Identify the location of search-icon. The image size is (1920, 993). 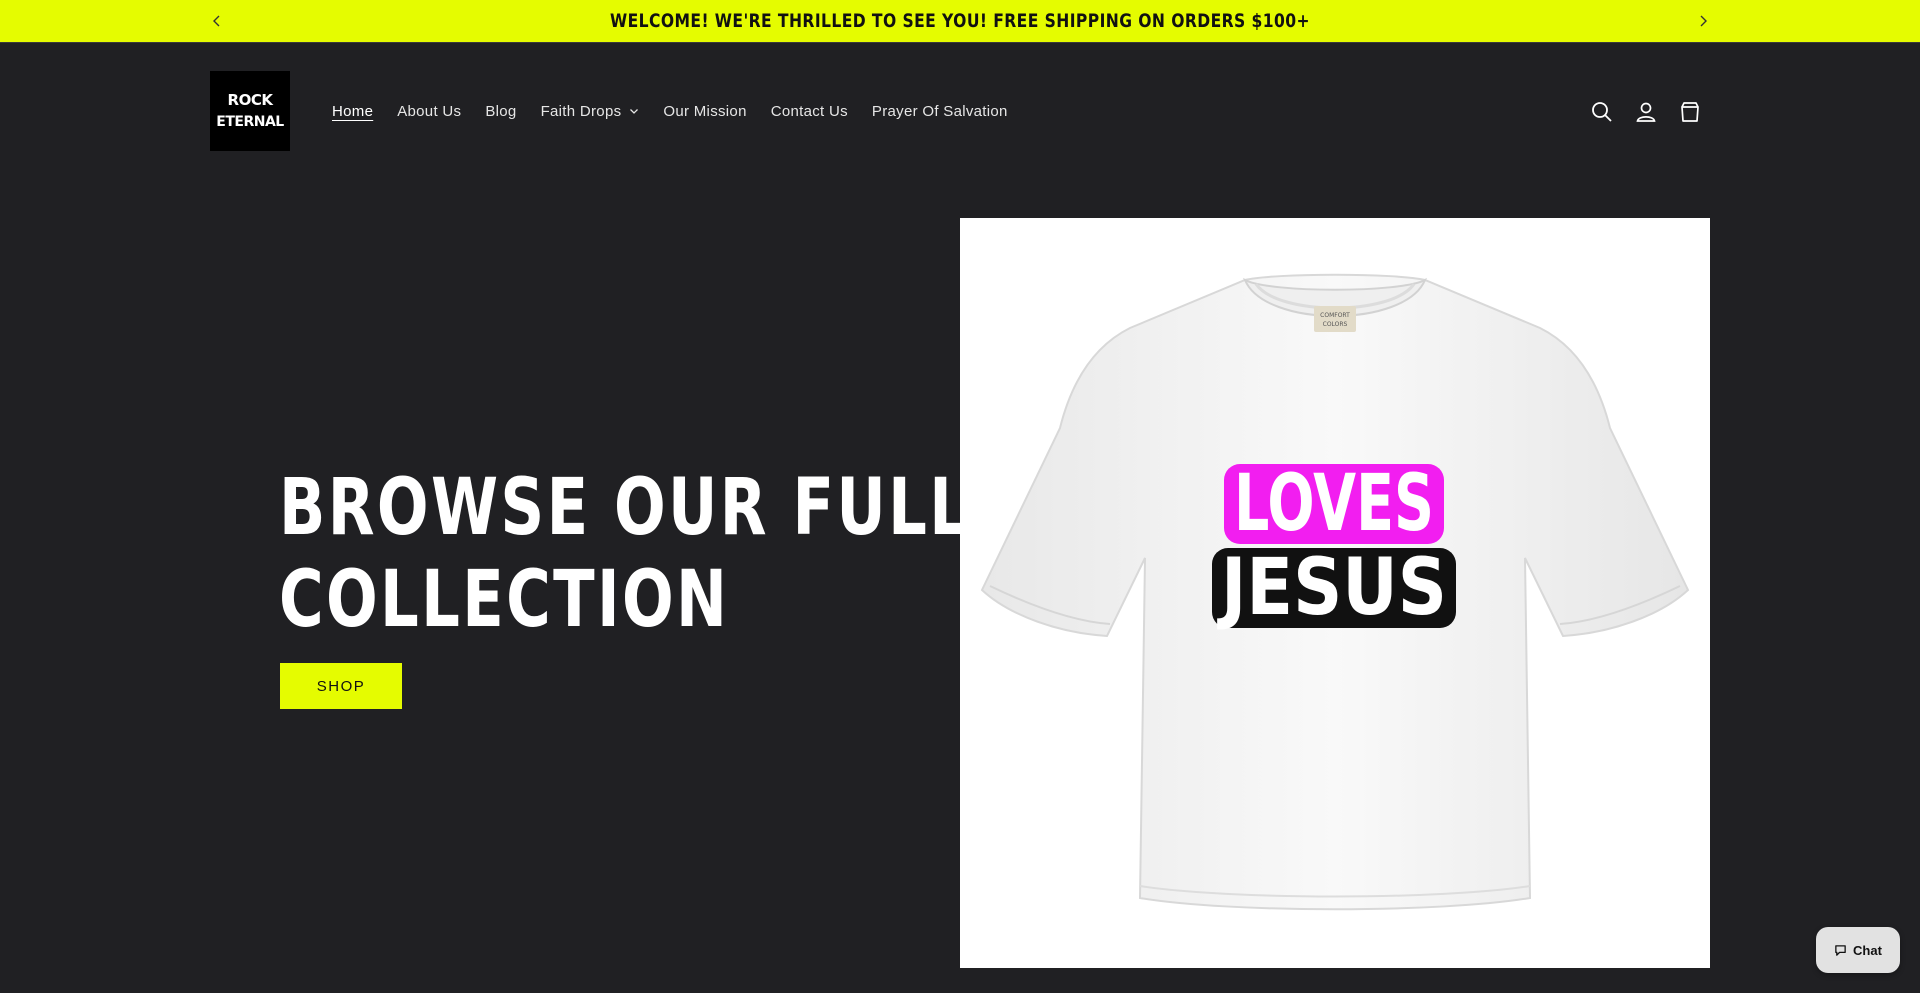
(1602, 112).